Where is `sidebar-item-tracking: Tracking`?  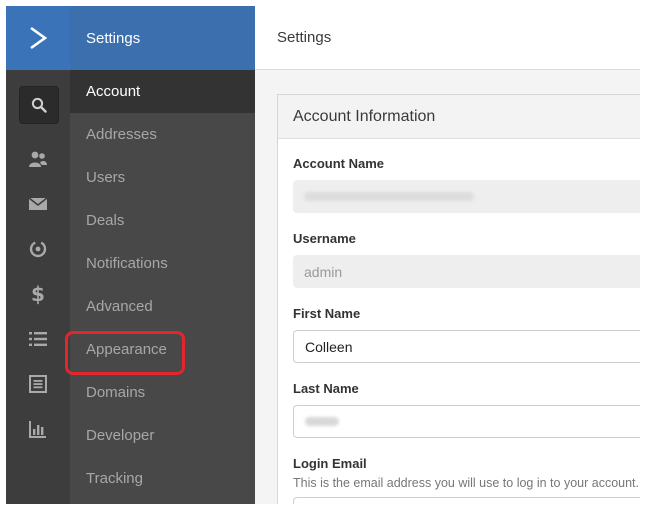 sidebar-item-tracking: Tracking is located at coordinates (162, 478).